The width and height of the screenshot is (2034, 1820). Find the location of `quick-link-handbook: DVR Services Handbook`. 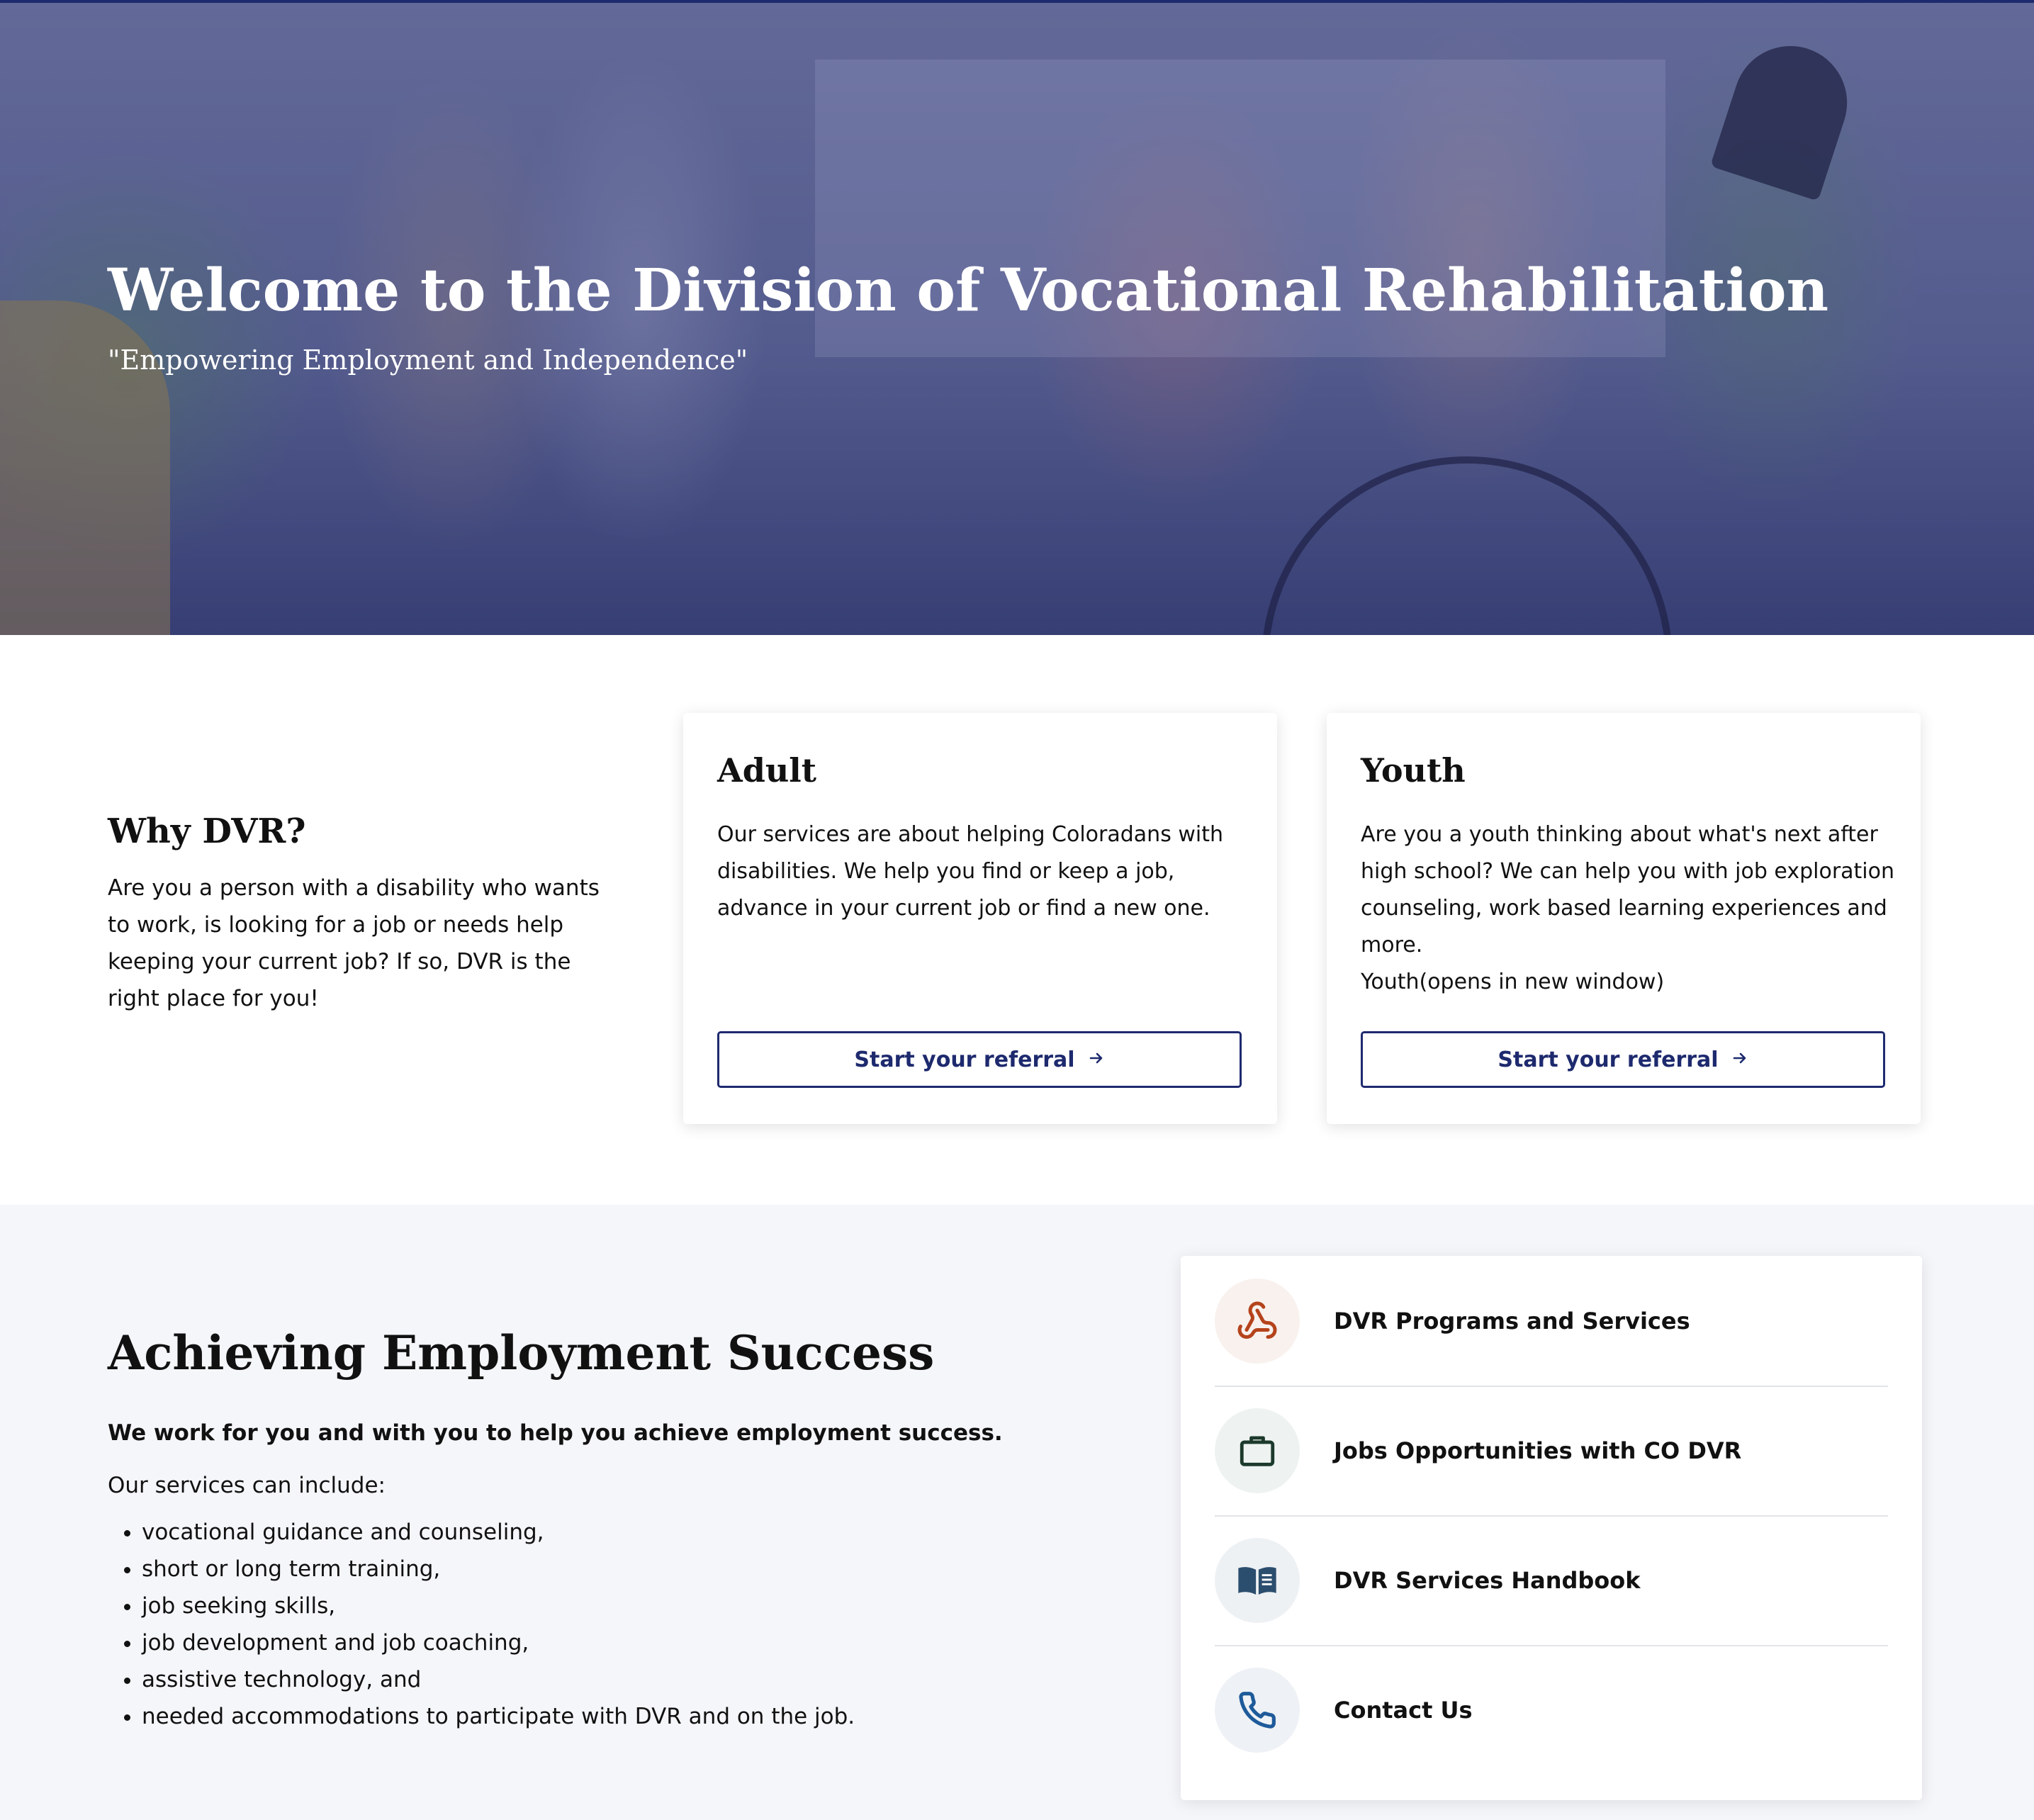

quick-link-handbook: DVR Services Handbook is located at coordinates (1551, 1581).